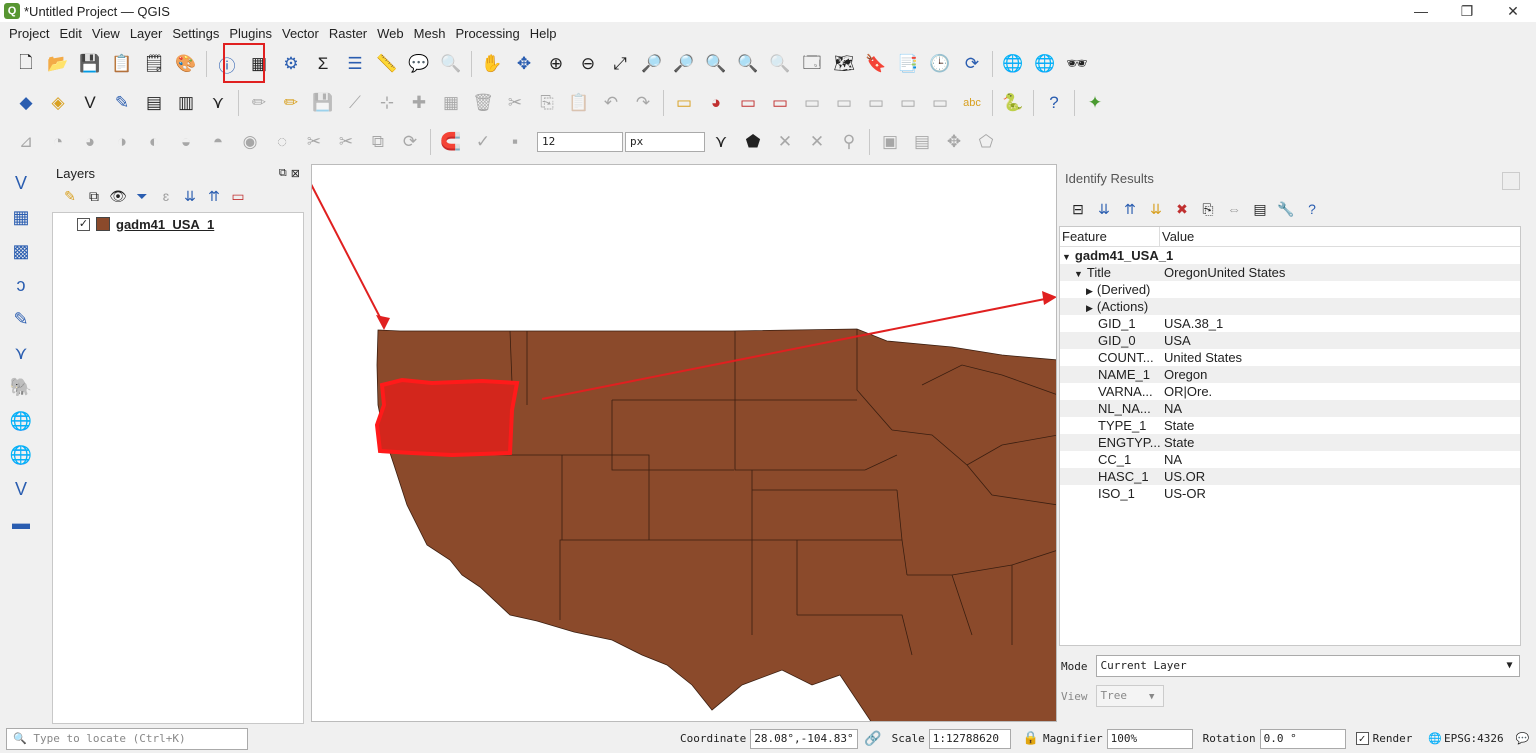  Describe the element at coordinates (26, 64) in the screenshot. I see `new-project-icon: 🗋` at that location.